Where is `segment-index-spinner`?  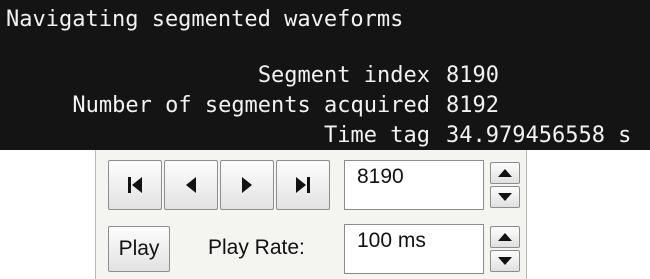
segment-index-spinner is located at coordinates (505, 185).